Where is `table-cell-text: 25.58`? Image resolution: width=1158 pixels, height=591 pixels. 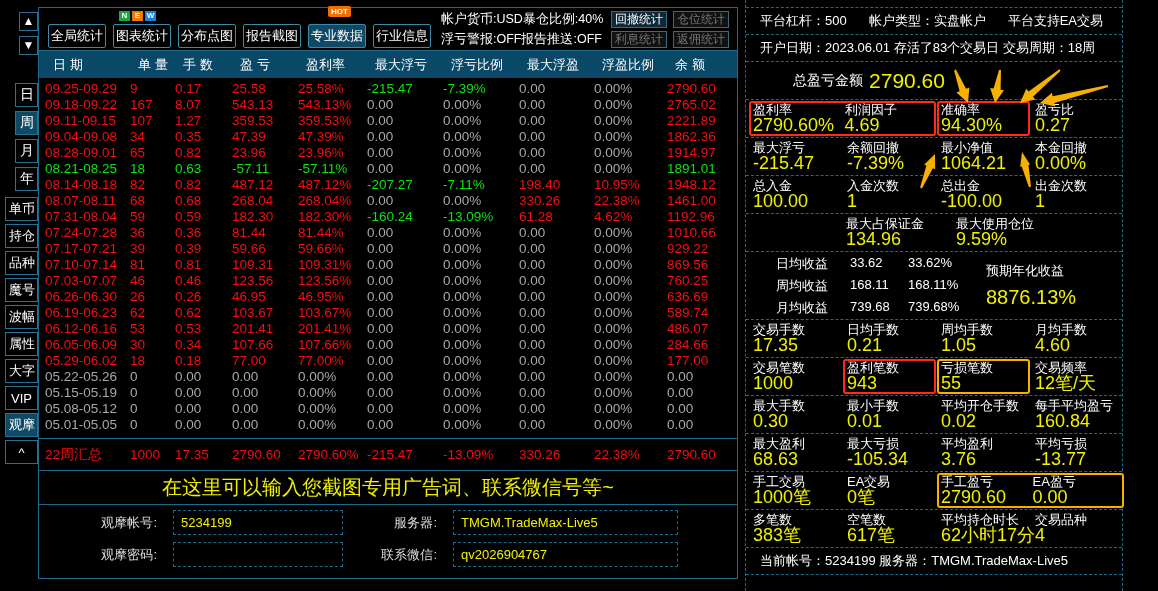 table-cell-text: 25.58 is located at coordinates (249, 89).